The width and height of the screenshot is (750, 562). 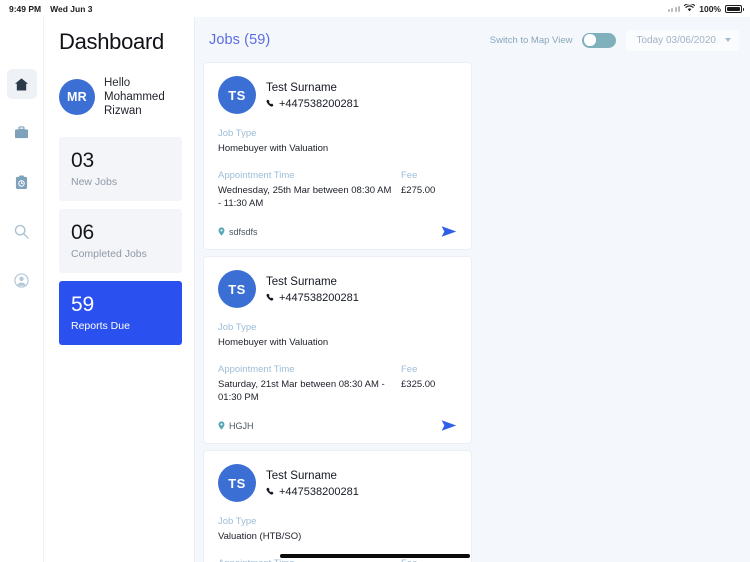 What do you see at coordinates (674, 8) in the screenshot?
I see `signal-dots-icon` at bounding box center [674, 8].